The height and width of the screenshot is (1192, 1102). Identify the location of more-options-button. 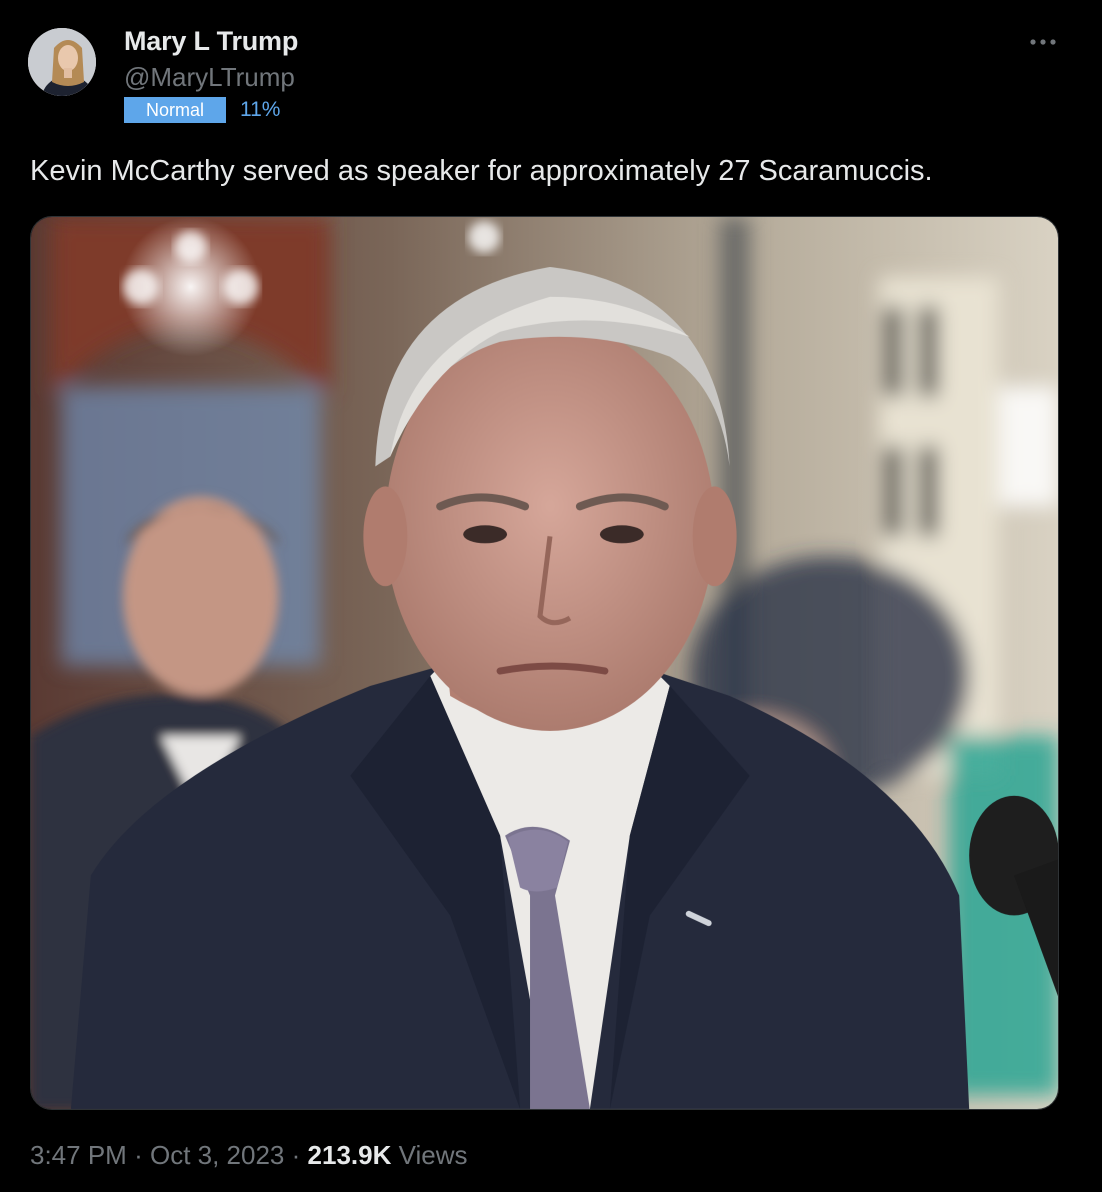
(1043, 42).